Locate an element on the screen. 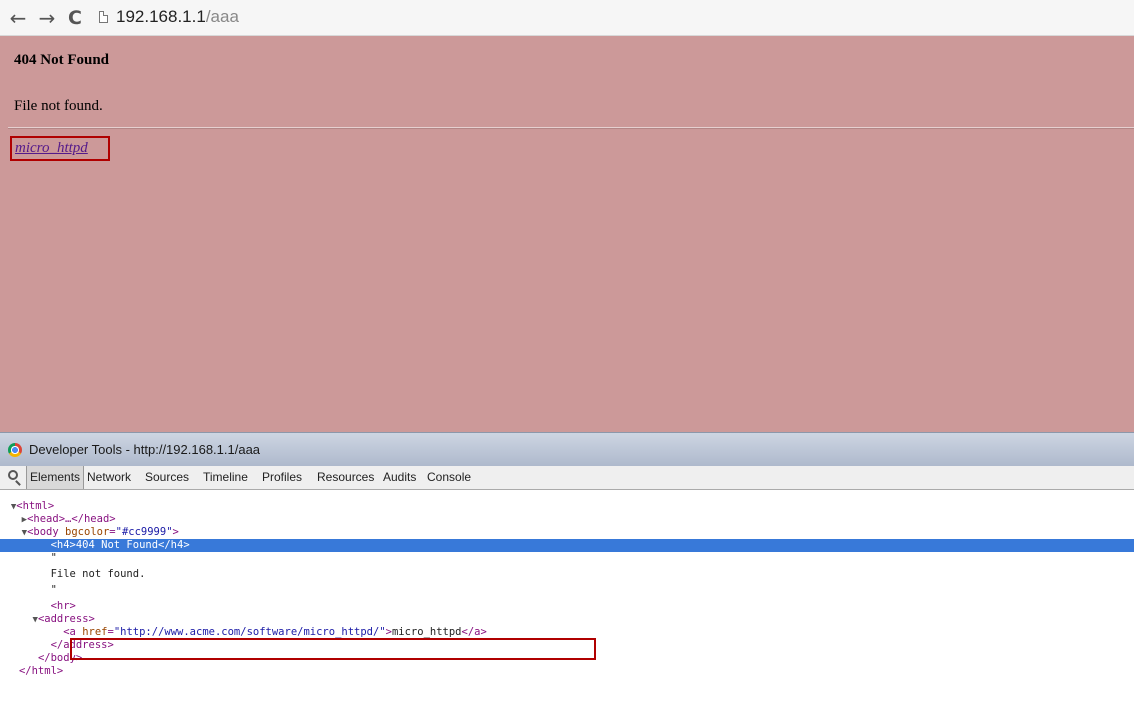 The width and height of the screenshot is (1134, 727). search-icon is located at coordinates (13, 475).